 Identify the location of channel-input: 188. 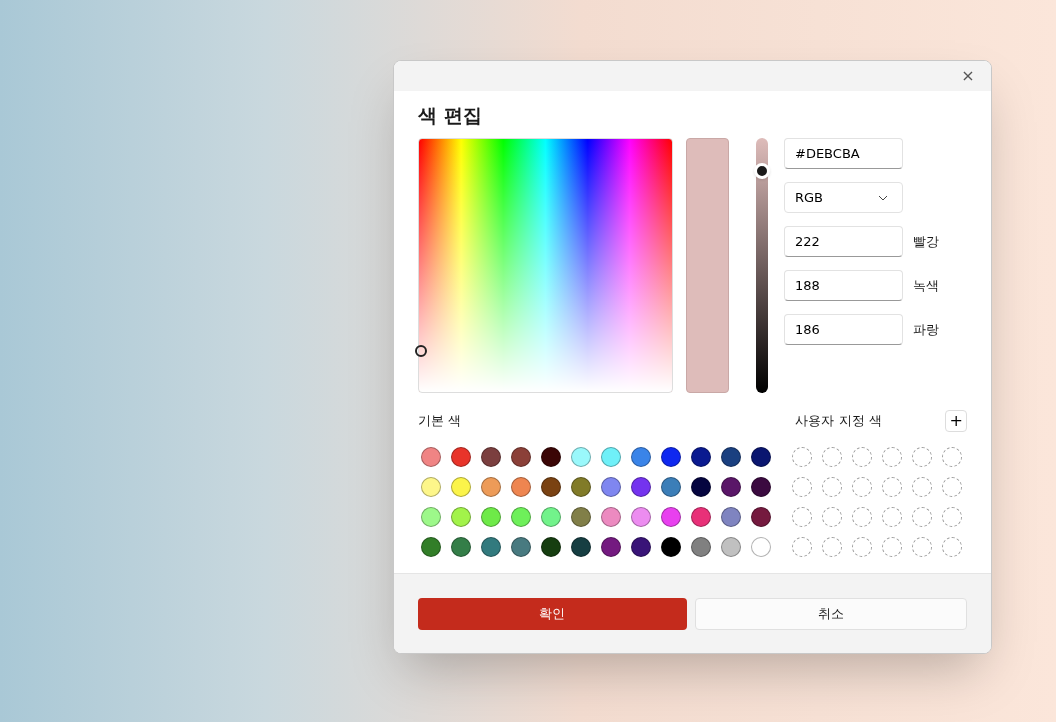
(843, 285).